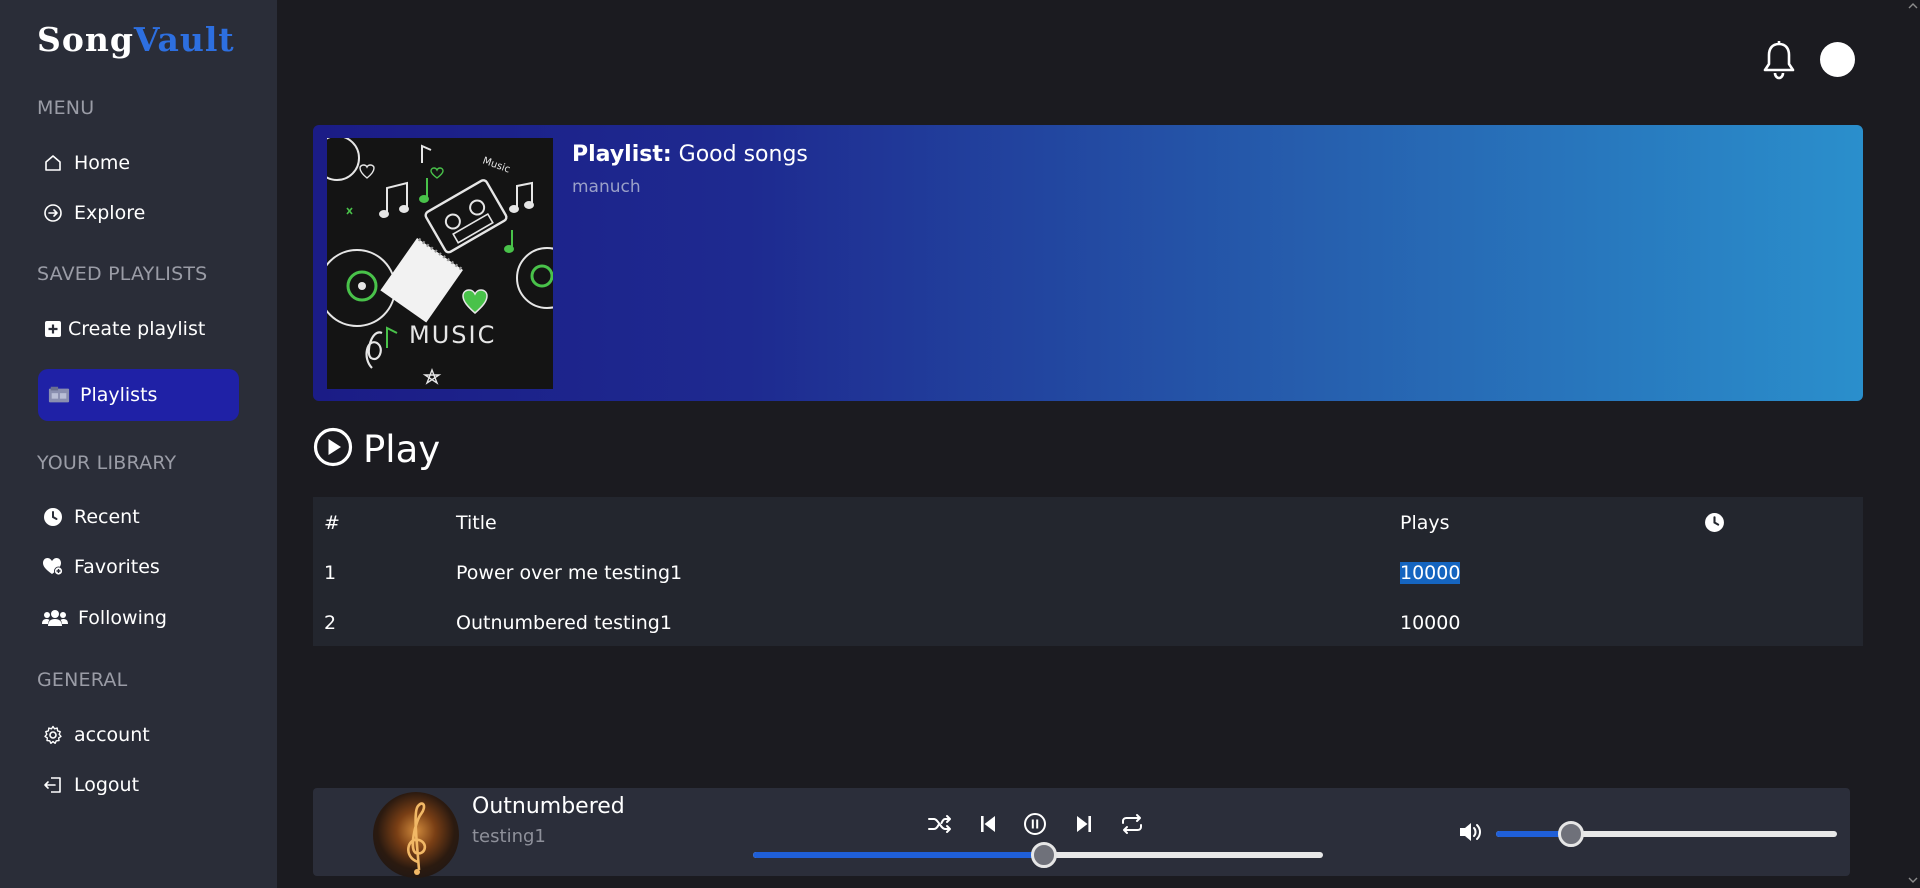 Image resolution: width=1920 pixels, height=888 pixels. Describe the element at coordinates (53, 213) in the screenshot. I see `explore-icon` at that location.